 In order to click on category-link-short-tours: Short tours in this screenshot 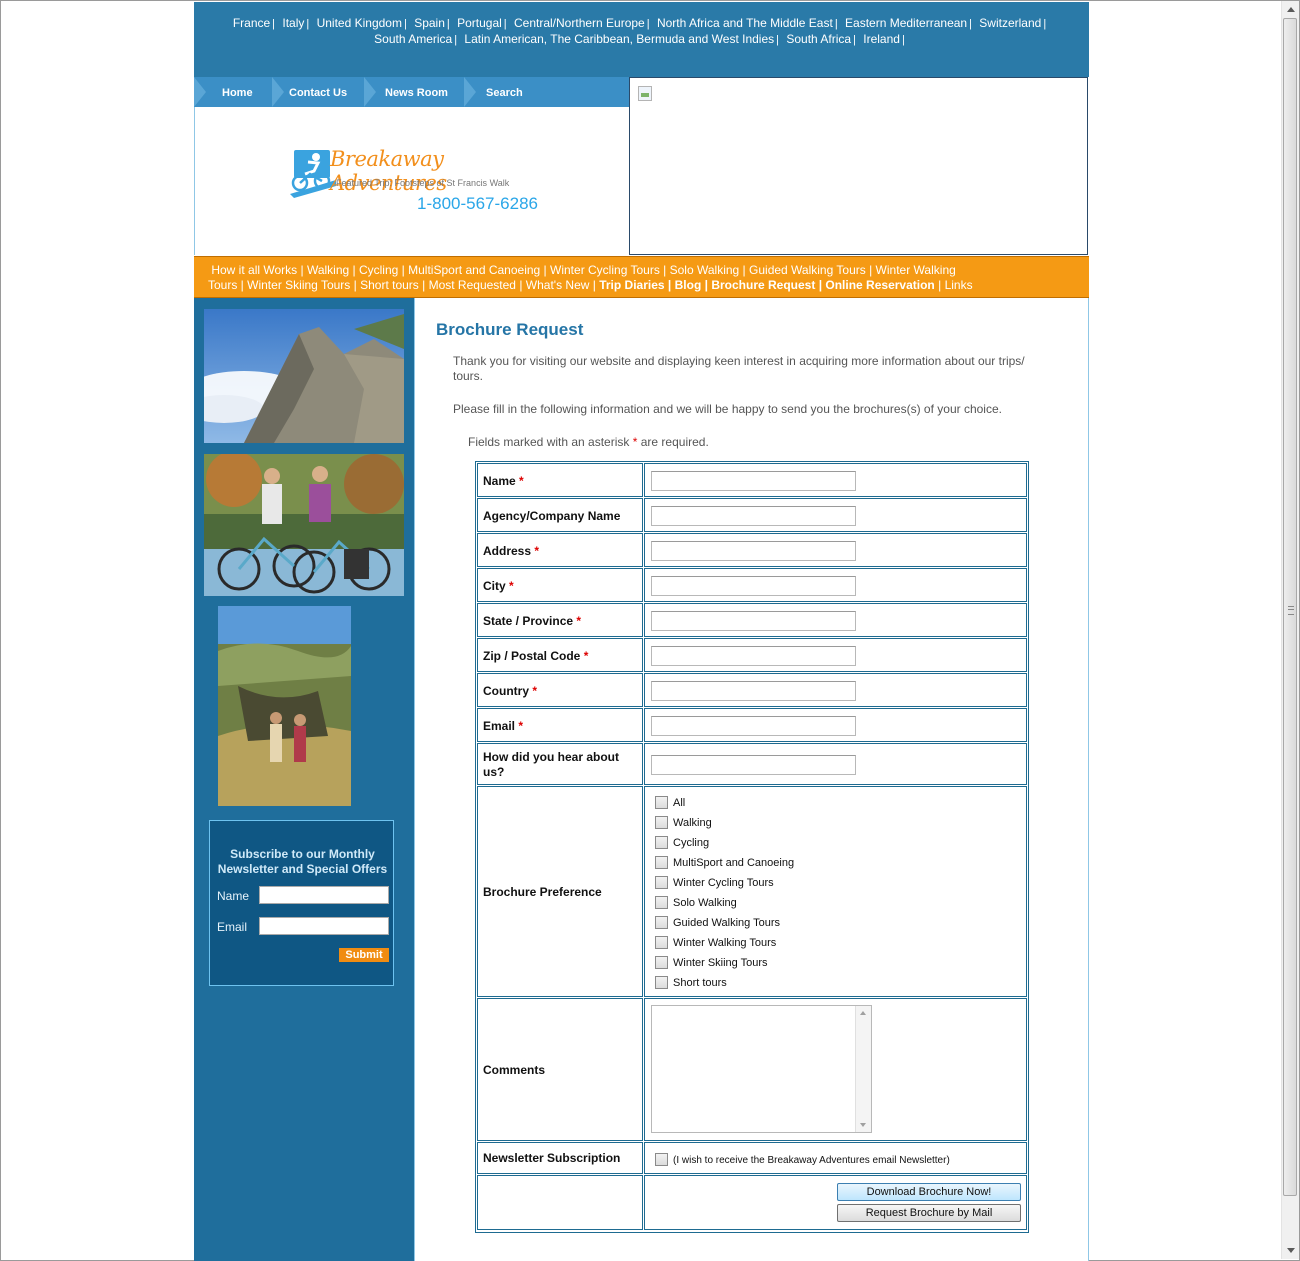, I will do `click(389, 285)`.